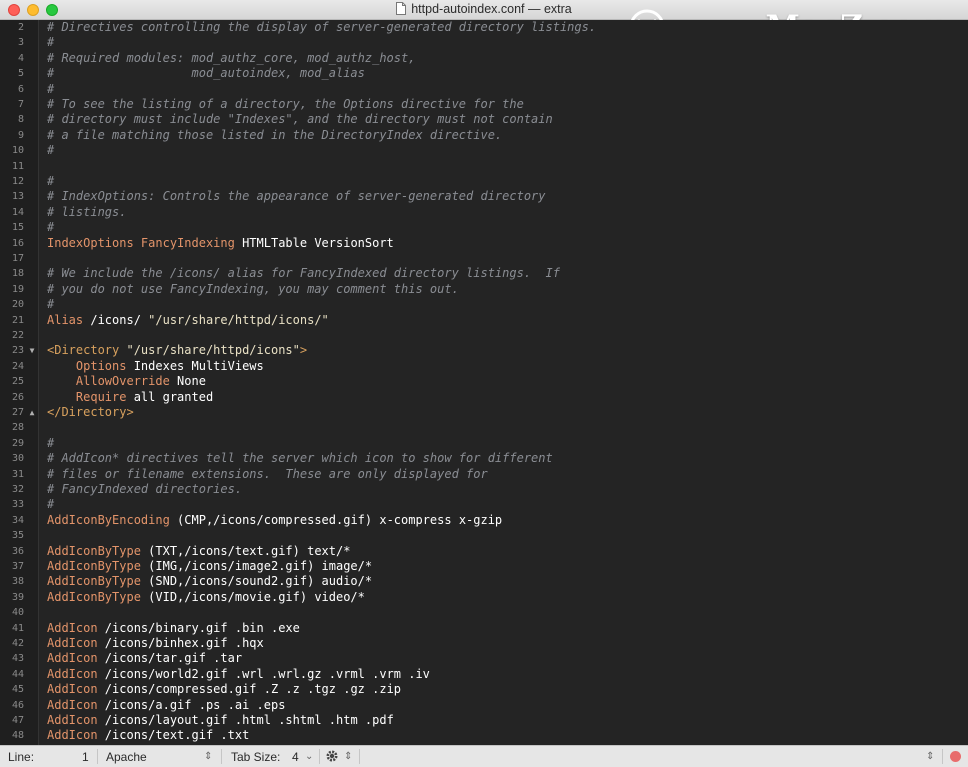 The width and height of the screenshot is (968, 767). Describe the element at coordinates (126, 381) in the screenshot. I see `code-text: AllowOverride None` at that location.